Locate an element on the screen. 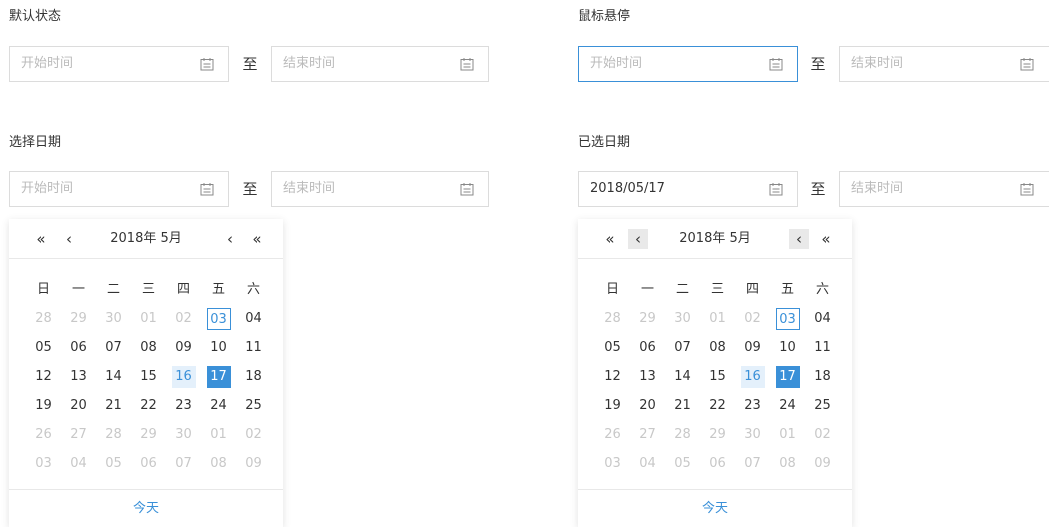 The image size is (1049, 527). day-cell: 12 is located at coordinates (43, 376).